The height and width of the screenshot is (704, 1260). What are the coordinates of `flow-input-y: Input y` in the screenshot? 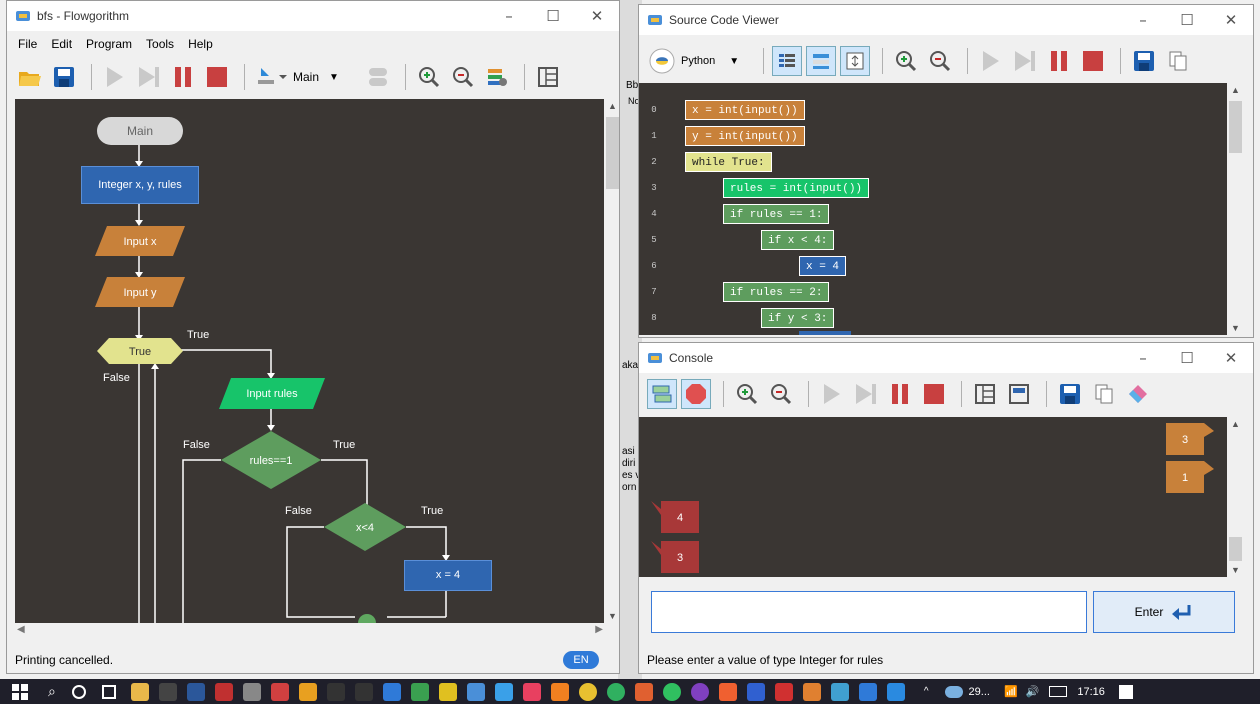 It's located at (140, 292).